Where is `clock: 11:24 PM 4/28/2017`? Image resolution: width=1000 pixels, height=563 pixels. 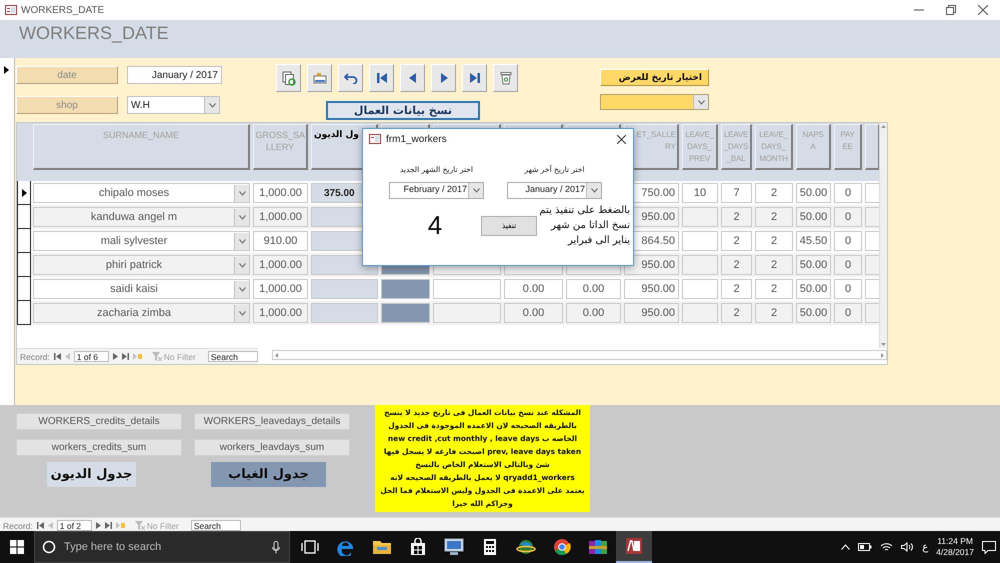
clock: 11:24 PM 4/28/2017 is located at coordinates (955, 547).